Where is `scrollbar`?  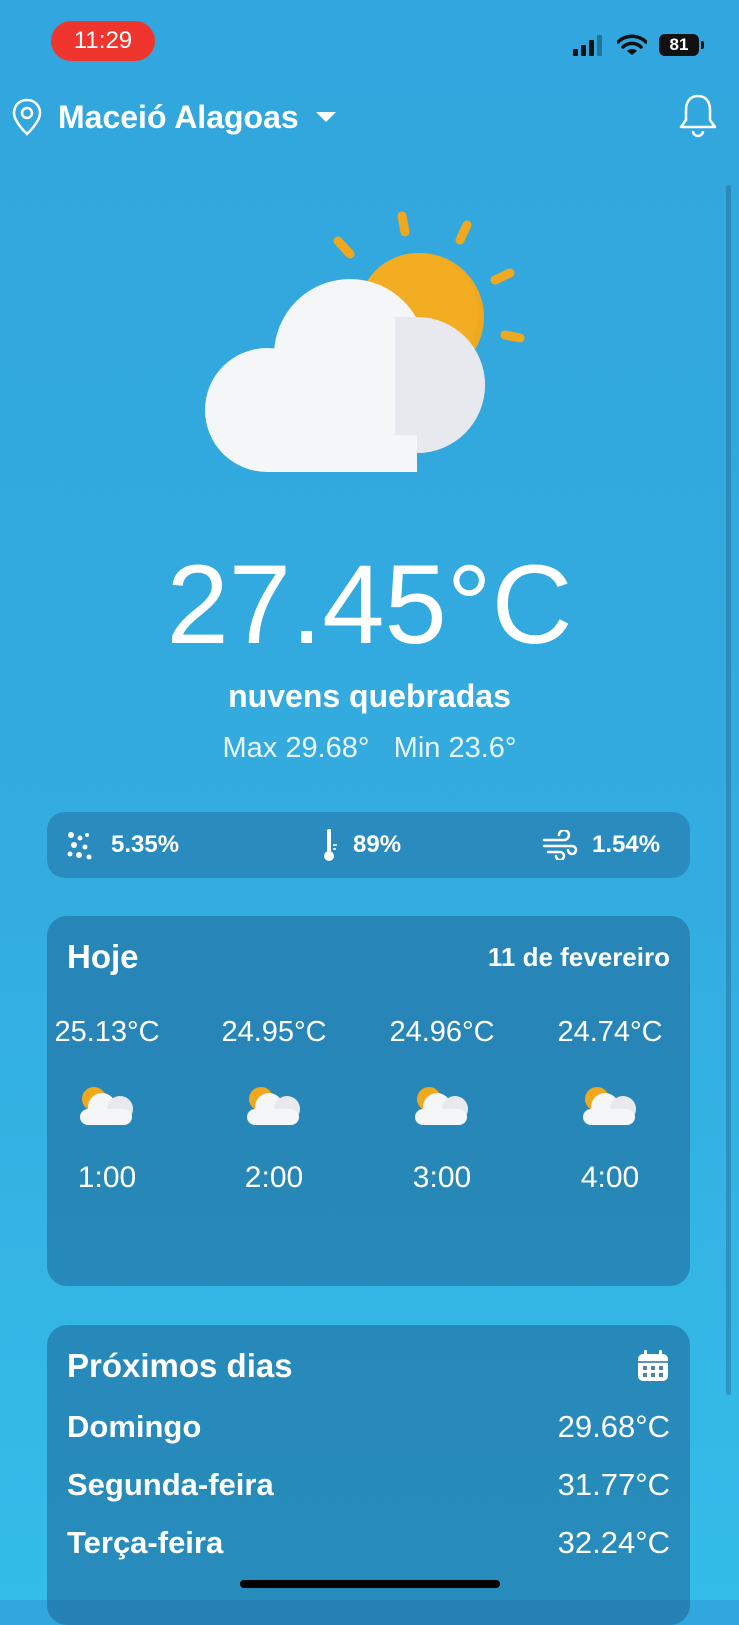
scrollbar is located at coordinates (728, 790).